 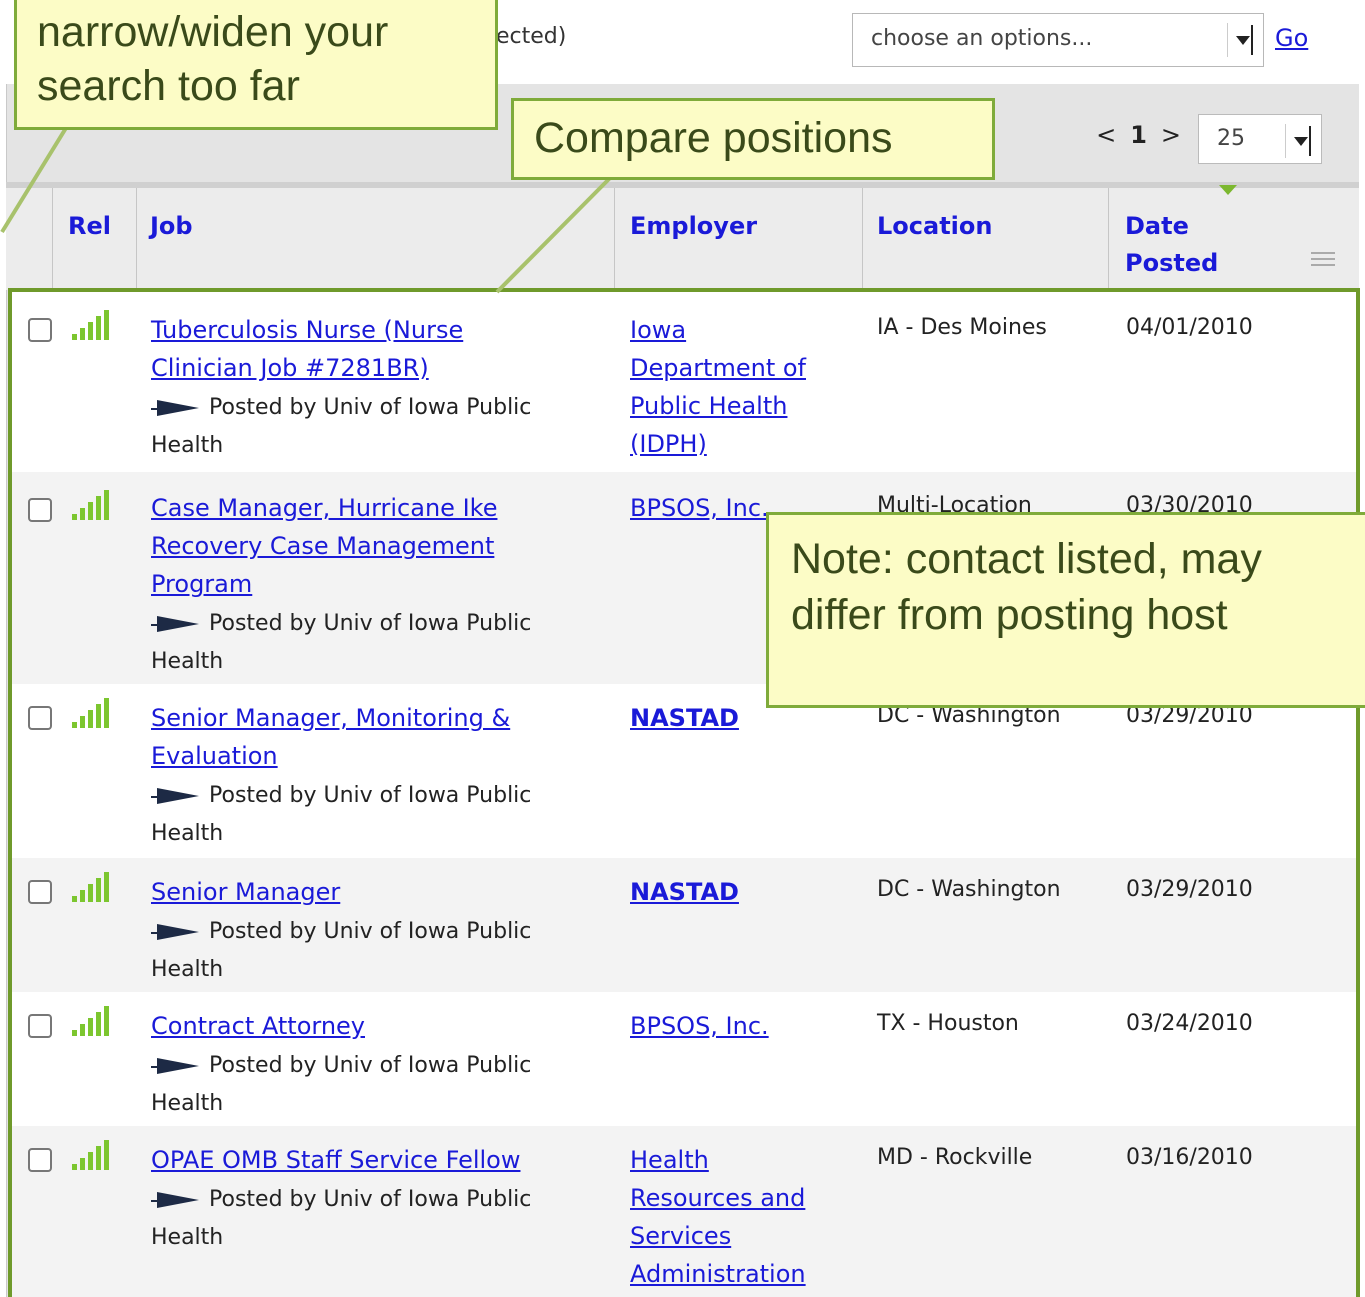 What do you see at coordinates (213, 32) in the screenshot?
I see `callout-narrow-line-1: narrow/widen your` at bounding box center [213, 32].